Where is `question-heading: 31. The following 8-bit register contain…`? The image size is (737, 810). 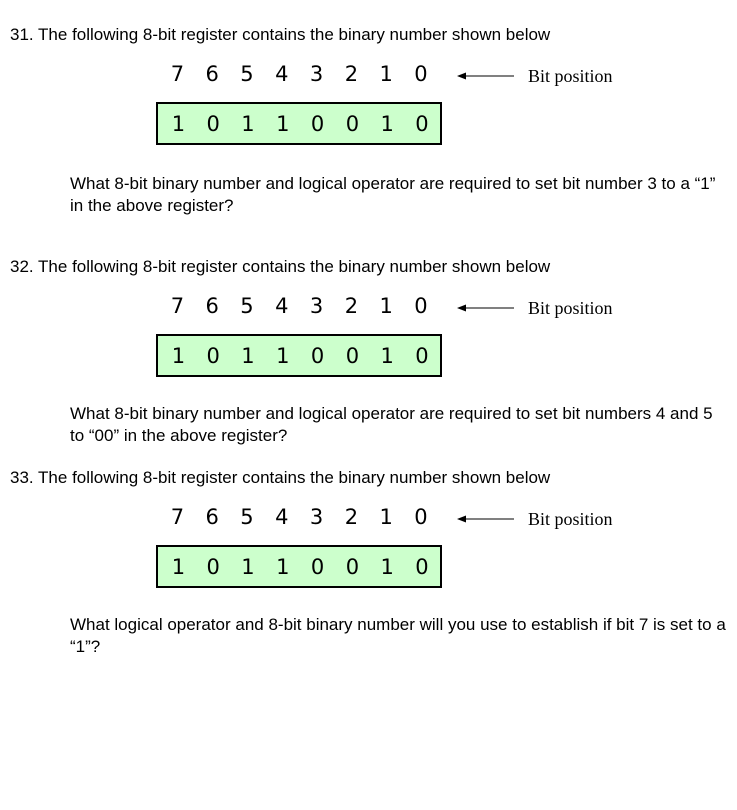 question-heading: 31. The following 8-bit register contain… is located at coordinates (280, 34).